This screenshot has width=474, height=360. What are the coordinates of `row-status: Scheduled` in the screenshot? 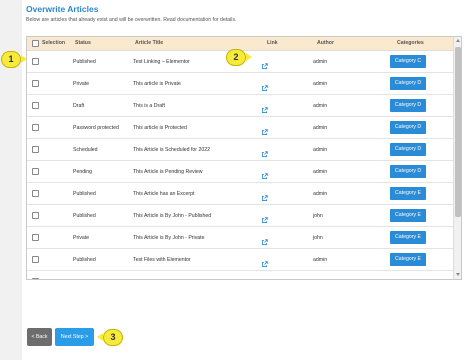 It's located at (85, 150).